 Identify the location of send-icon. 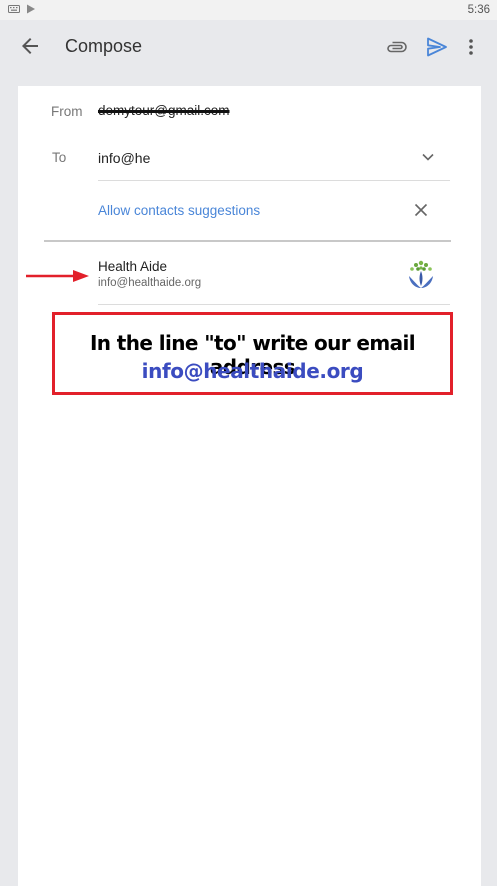
(437, 47).